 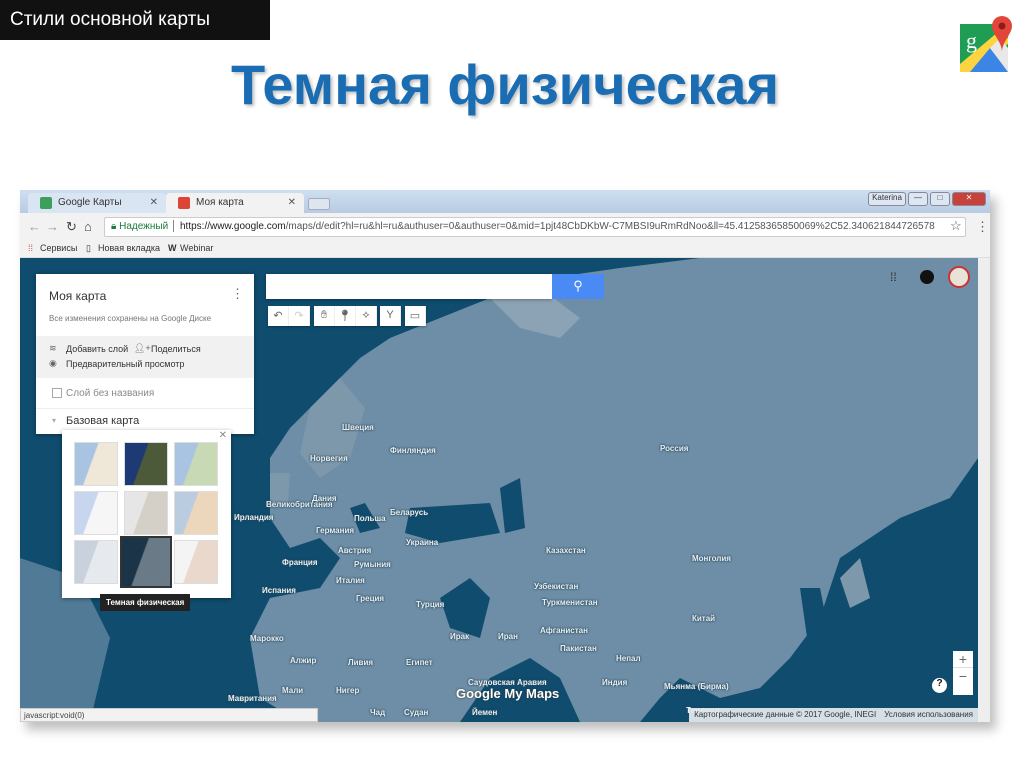 What do you see at coordinates (372, 564) in the screenshot?
I see `map-country-label: Румыния` at bounding box center [372, 564].